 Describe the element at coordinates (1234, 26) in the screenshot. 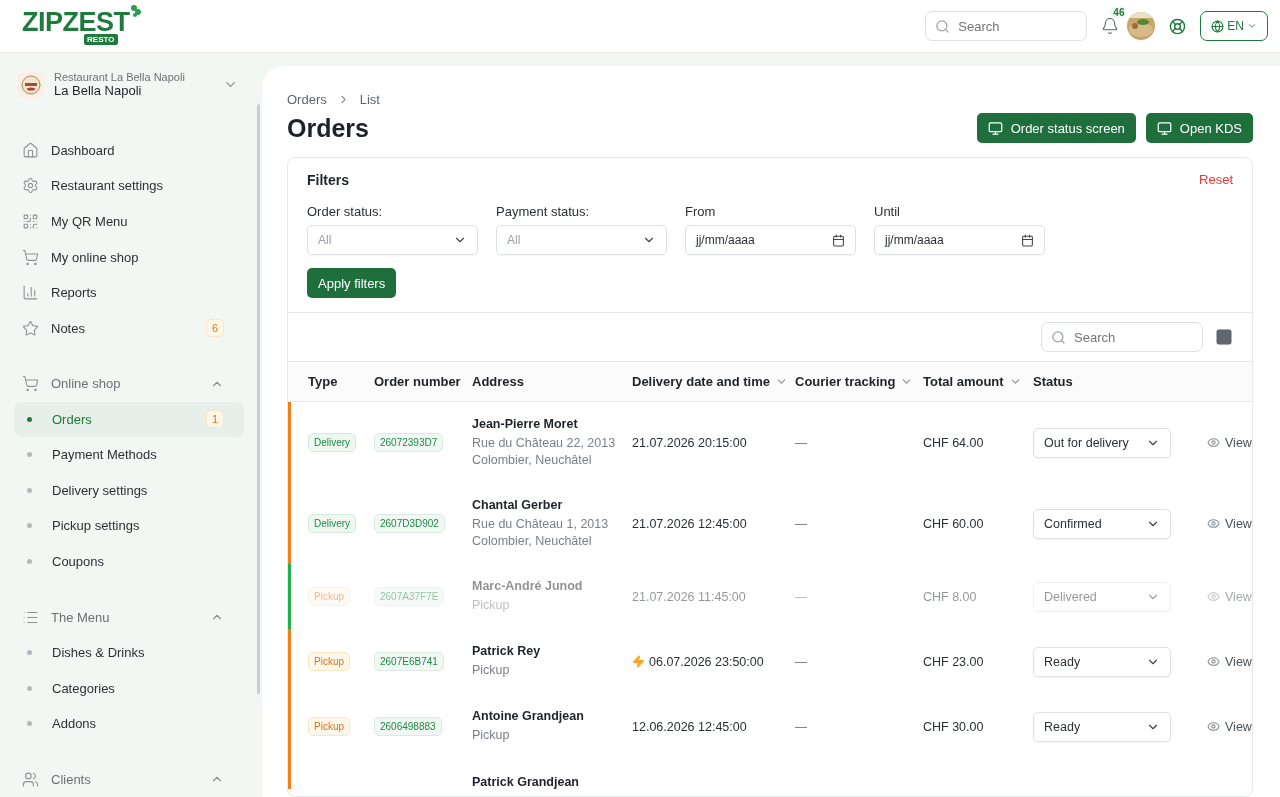

I see `language-button: EN` at that location.